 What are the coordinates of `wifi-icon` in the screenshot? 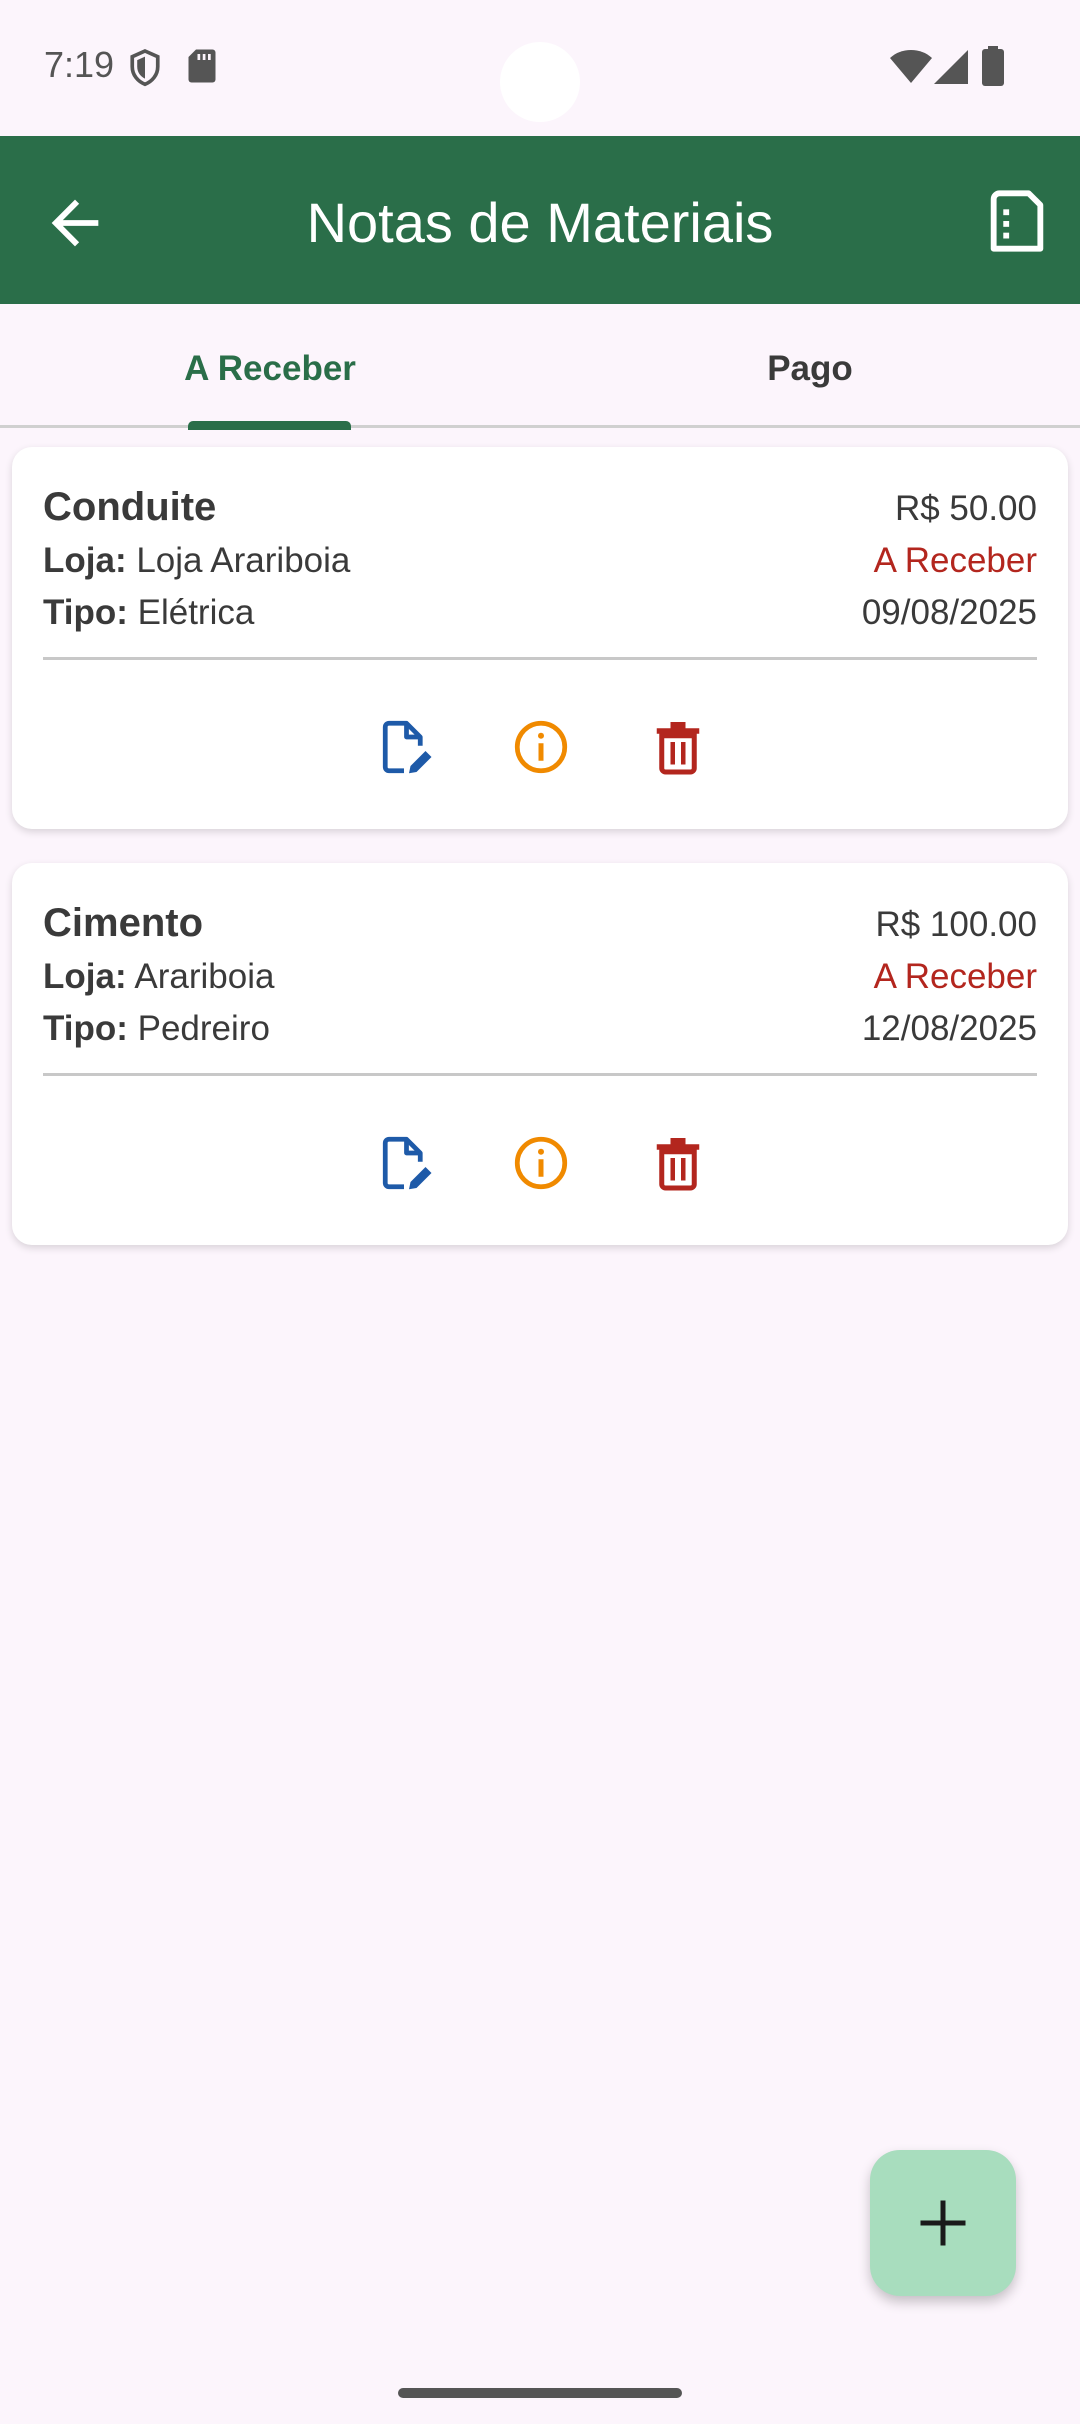 It's located at (911, 66).